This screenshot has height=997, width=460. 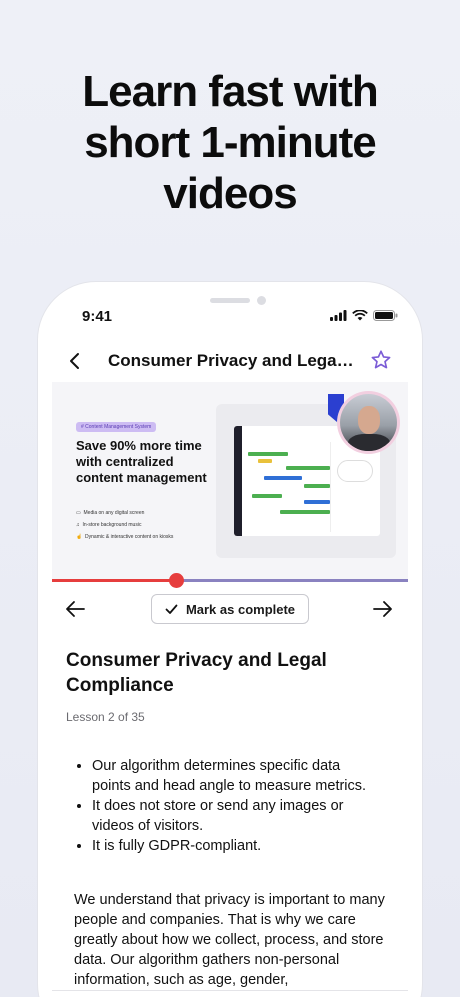 What do you see at coordinates (385, 315) in the screenshot?
I see `battery-icon` at bounding box center [385, 315].